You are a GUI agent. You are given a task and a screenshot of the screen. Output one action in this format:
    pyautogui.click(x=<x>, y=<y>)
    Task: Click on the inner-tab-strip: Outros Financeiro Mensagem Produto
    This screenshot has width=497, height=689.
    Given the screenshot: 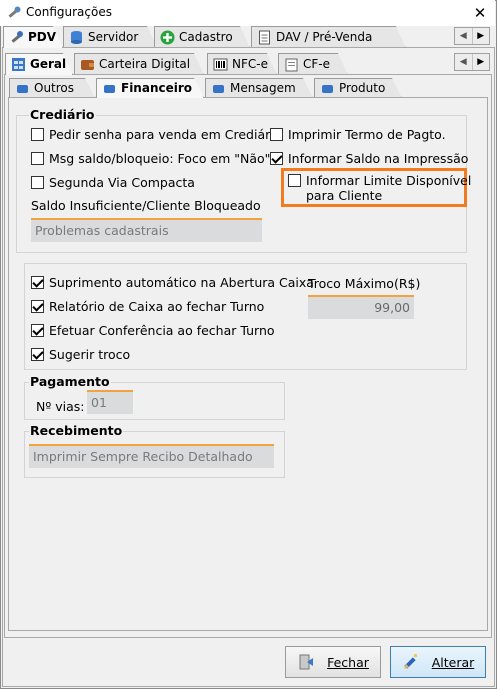 What is the action you would take?
    pyautogui.click(x=249, y=88)
    